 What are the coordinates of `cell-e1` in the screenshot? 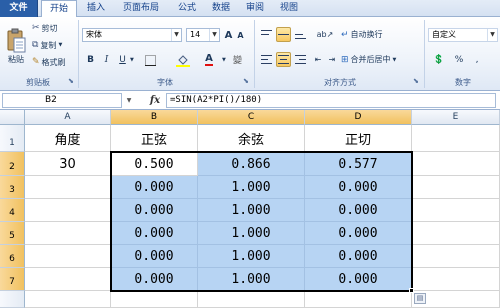 It's located at (456, 138).